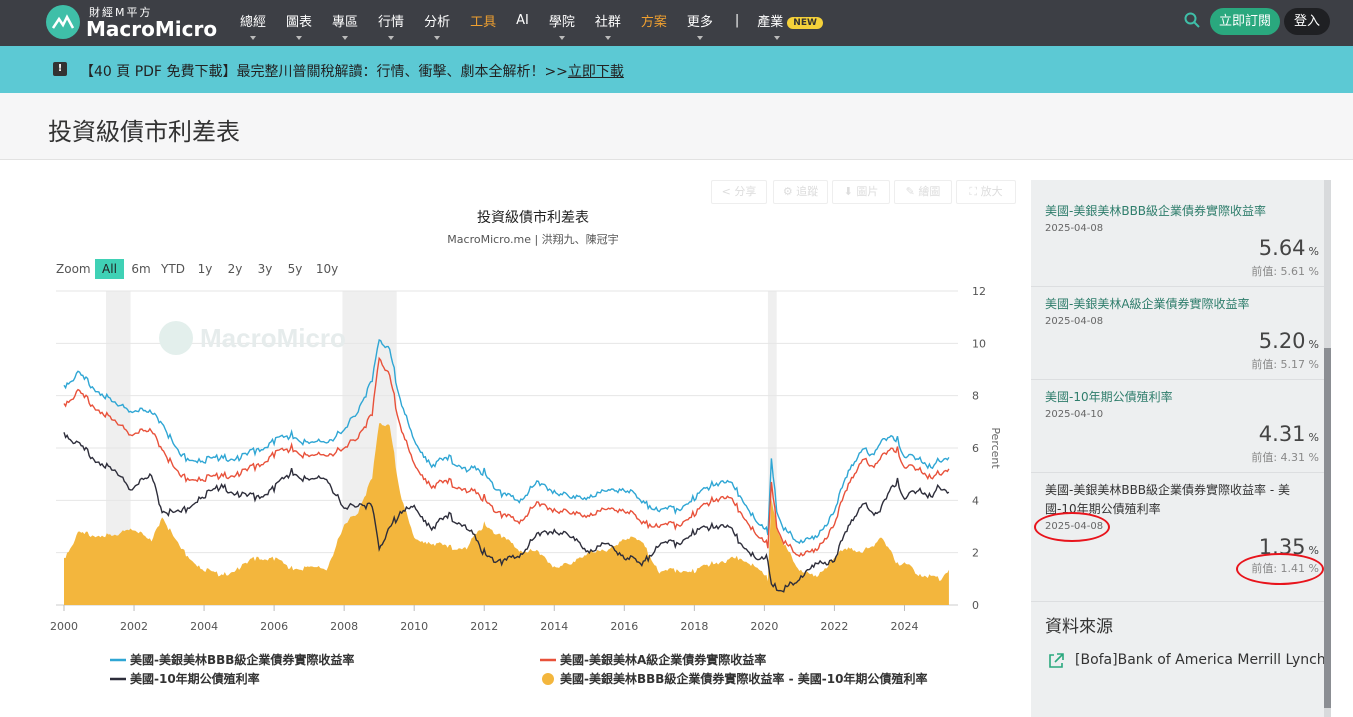 Image resolution: width=1353 pixels, height=717 pixels. I want to click on nav-item-analysis: 分析, so click(437, 25).